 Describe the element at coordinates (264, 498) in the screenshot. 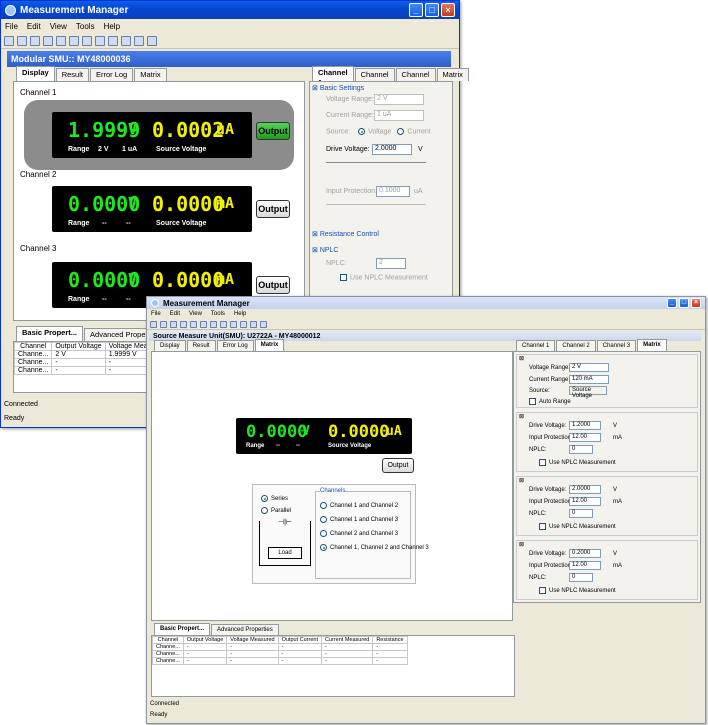

I see `series-radio` at that location.